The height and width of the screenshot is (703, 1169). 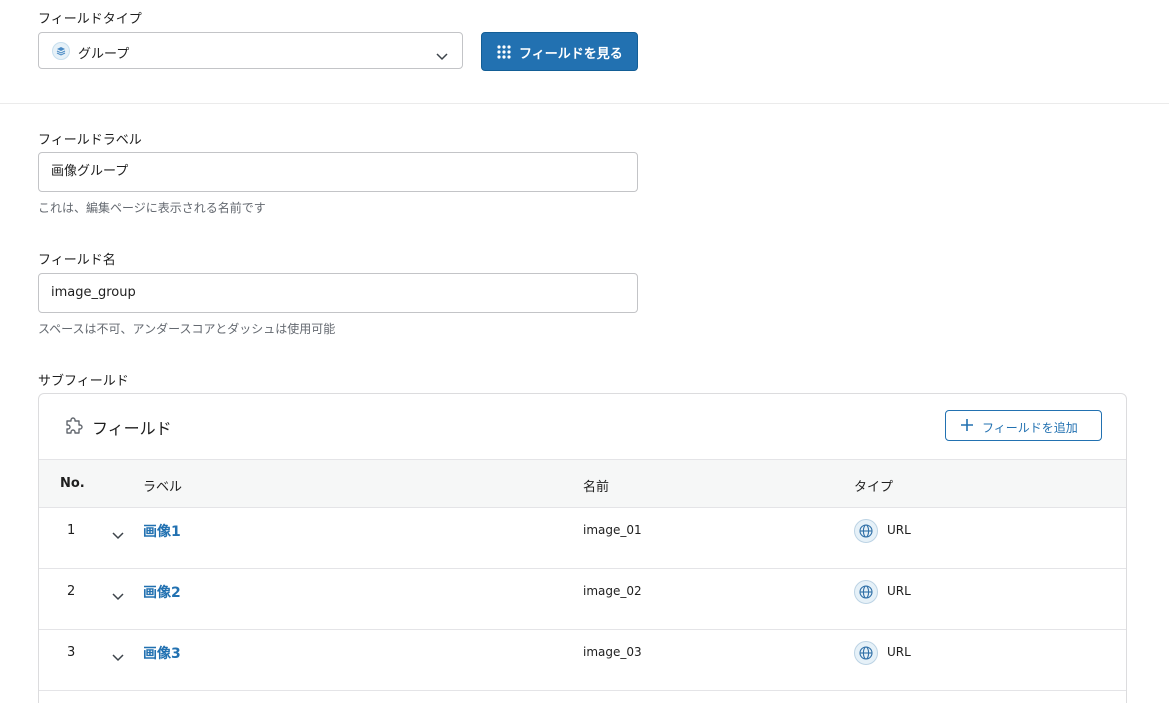 I want to click on row-label-link: 画像3, so click(x=162, y=653).